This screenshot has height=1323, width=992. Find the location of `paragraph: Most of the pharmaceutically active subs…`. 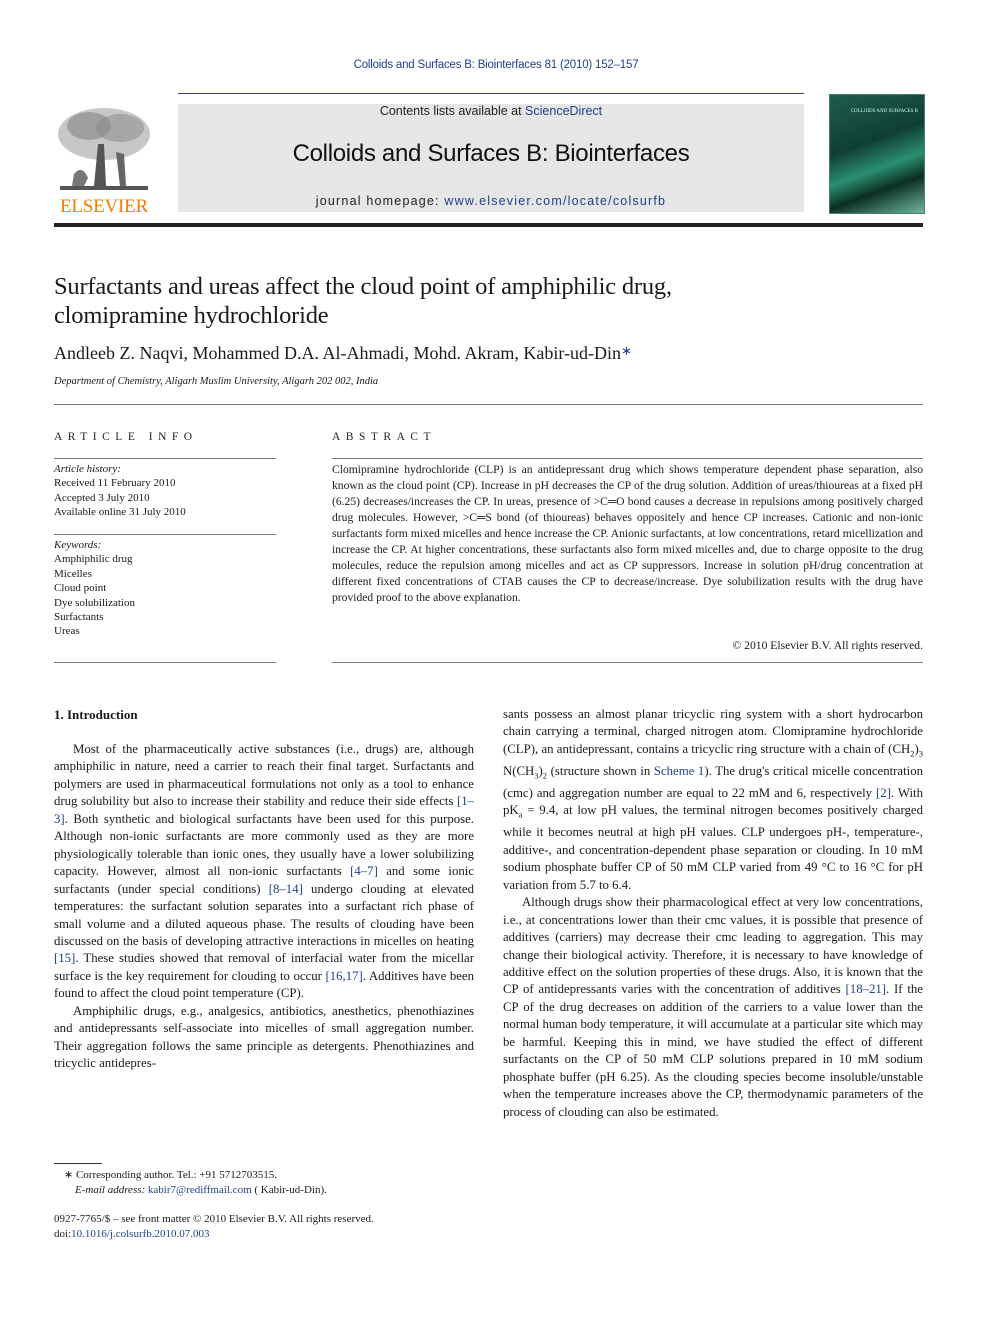

paragraph: Most of the pharmaceutically active subs… is located at coordinates (264, 871).